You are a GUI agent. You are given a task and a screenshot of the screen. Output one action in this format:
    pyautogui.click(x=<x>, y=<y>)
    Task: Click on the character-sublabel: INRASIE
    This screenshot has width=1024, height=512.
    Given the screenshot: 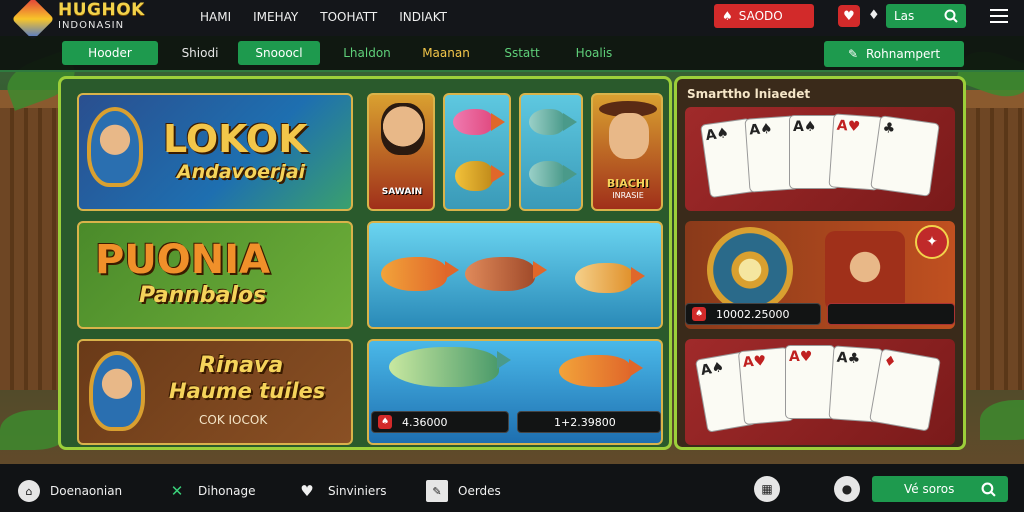 What is the action you would take?
    pyautogui.click(x=628, y=195)
    